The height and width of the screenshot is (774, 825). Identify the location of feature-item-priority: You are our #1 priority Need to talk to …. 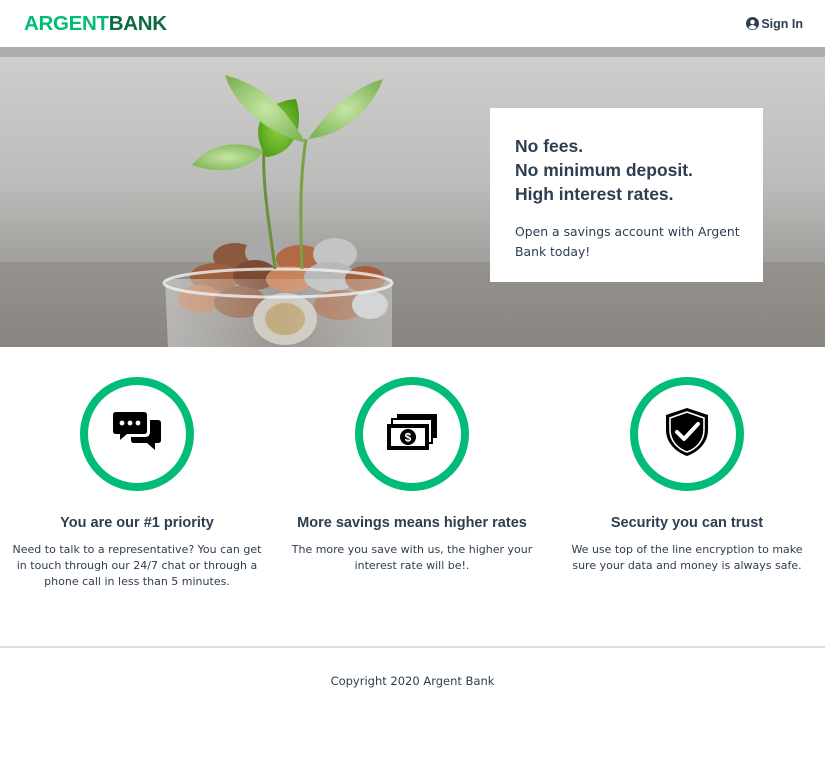
(137, 483).